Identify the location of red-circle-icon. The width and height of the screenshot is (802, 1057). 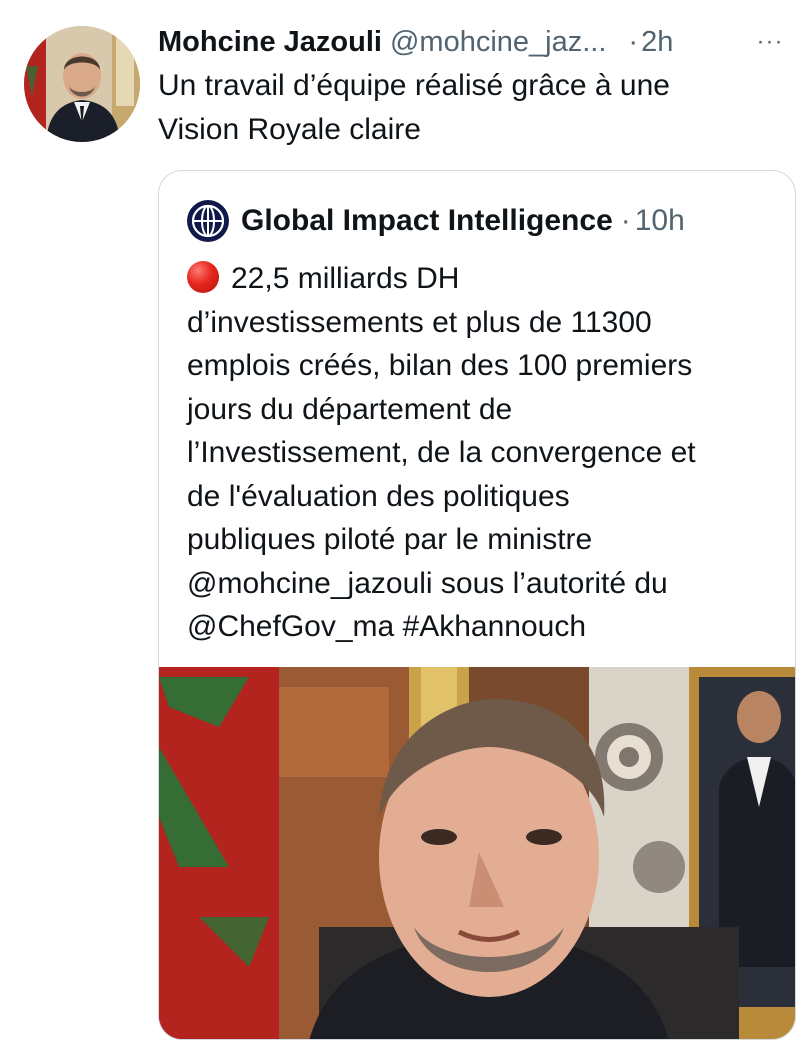
(203, 277).